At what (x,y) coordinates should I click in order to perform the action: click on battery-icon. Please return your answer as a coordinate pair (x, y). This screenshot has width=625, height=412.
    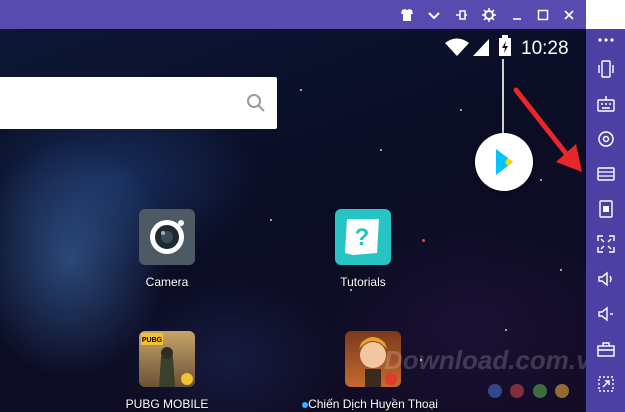
    Looking at the image, I should click on (505, 48).